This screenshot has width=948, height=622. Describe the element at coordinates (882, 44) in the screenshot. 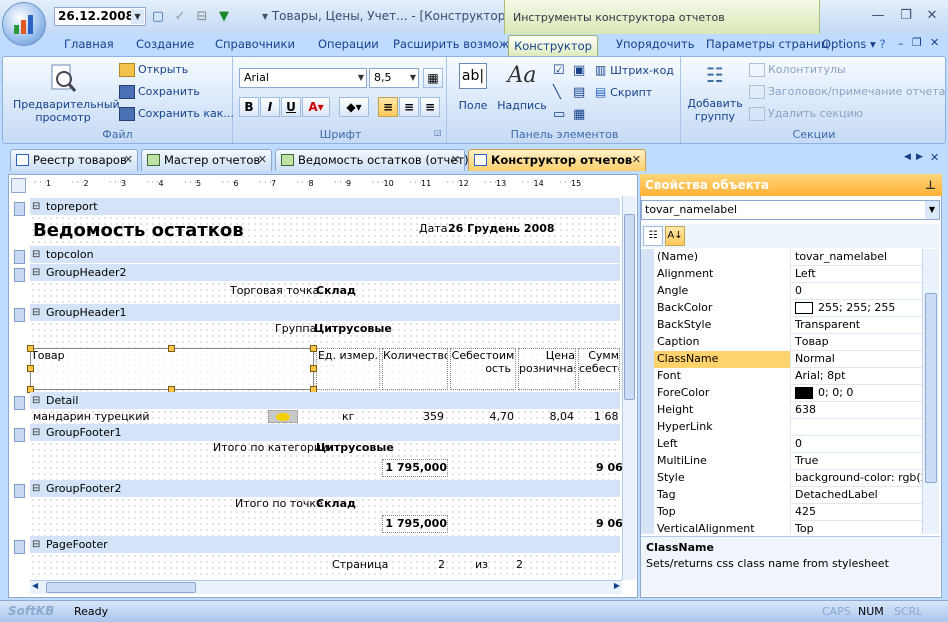

I see `help-icon: ?` at that location.